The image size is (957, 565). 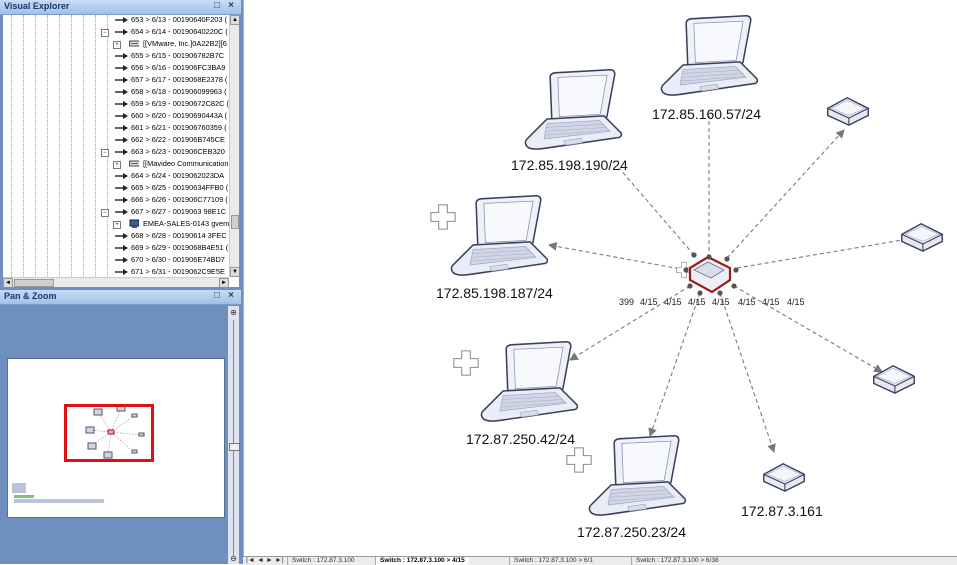 I want to click on node-ip-label: 172.87.3.161, so click(x=782, y=511).